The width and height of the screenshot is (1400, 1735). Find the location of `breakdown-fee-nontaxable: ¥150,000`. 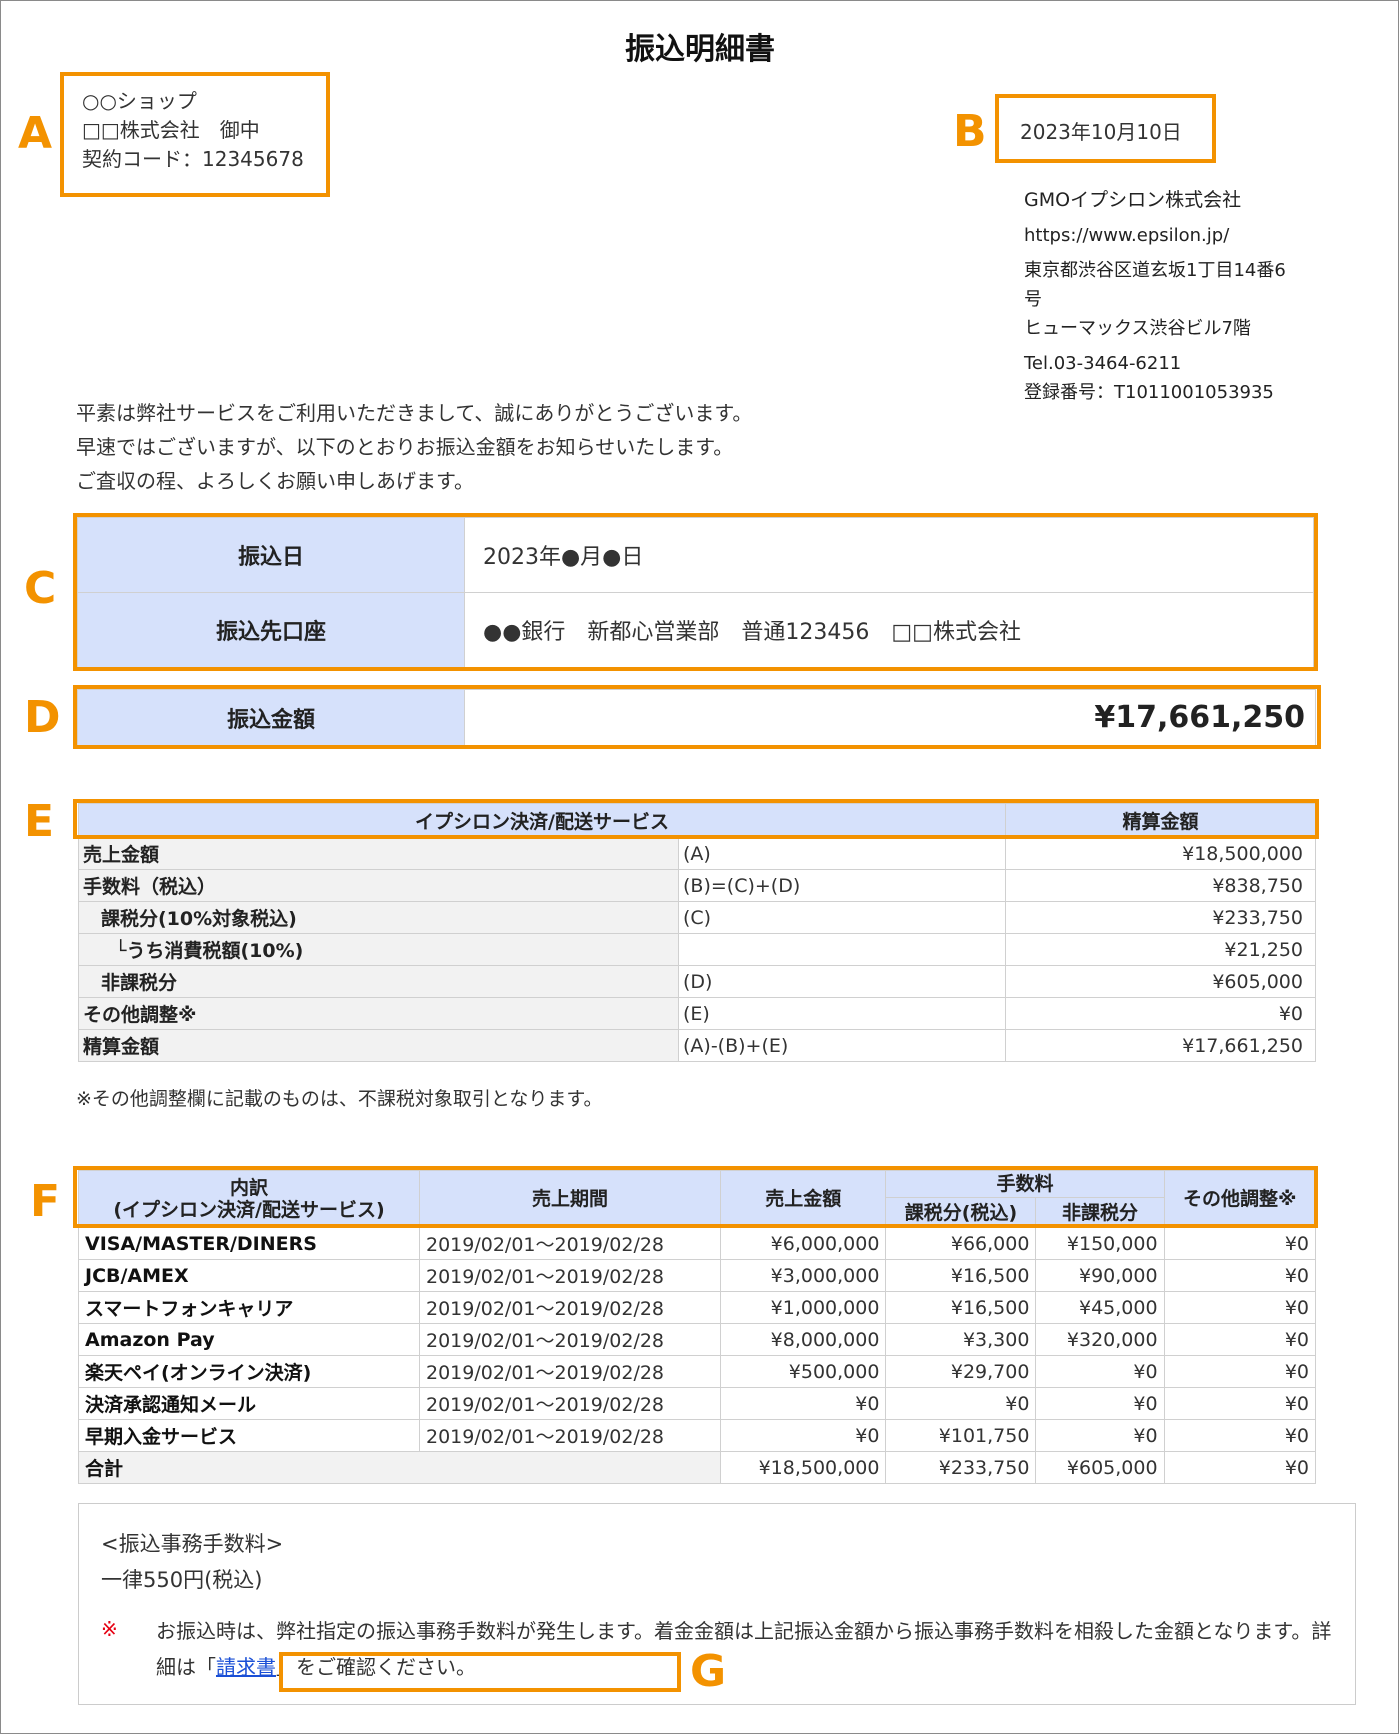

breakdown-fee-nontaxable: ¥150,000 is located at coordinates (1100, 1243).